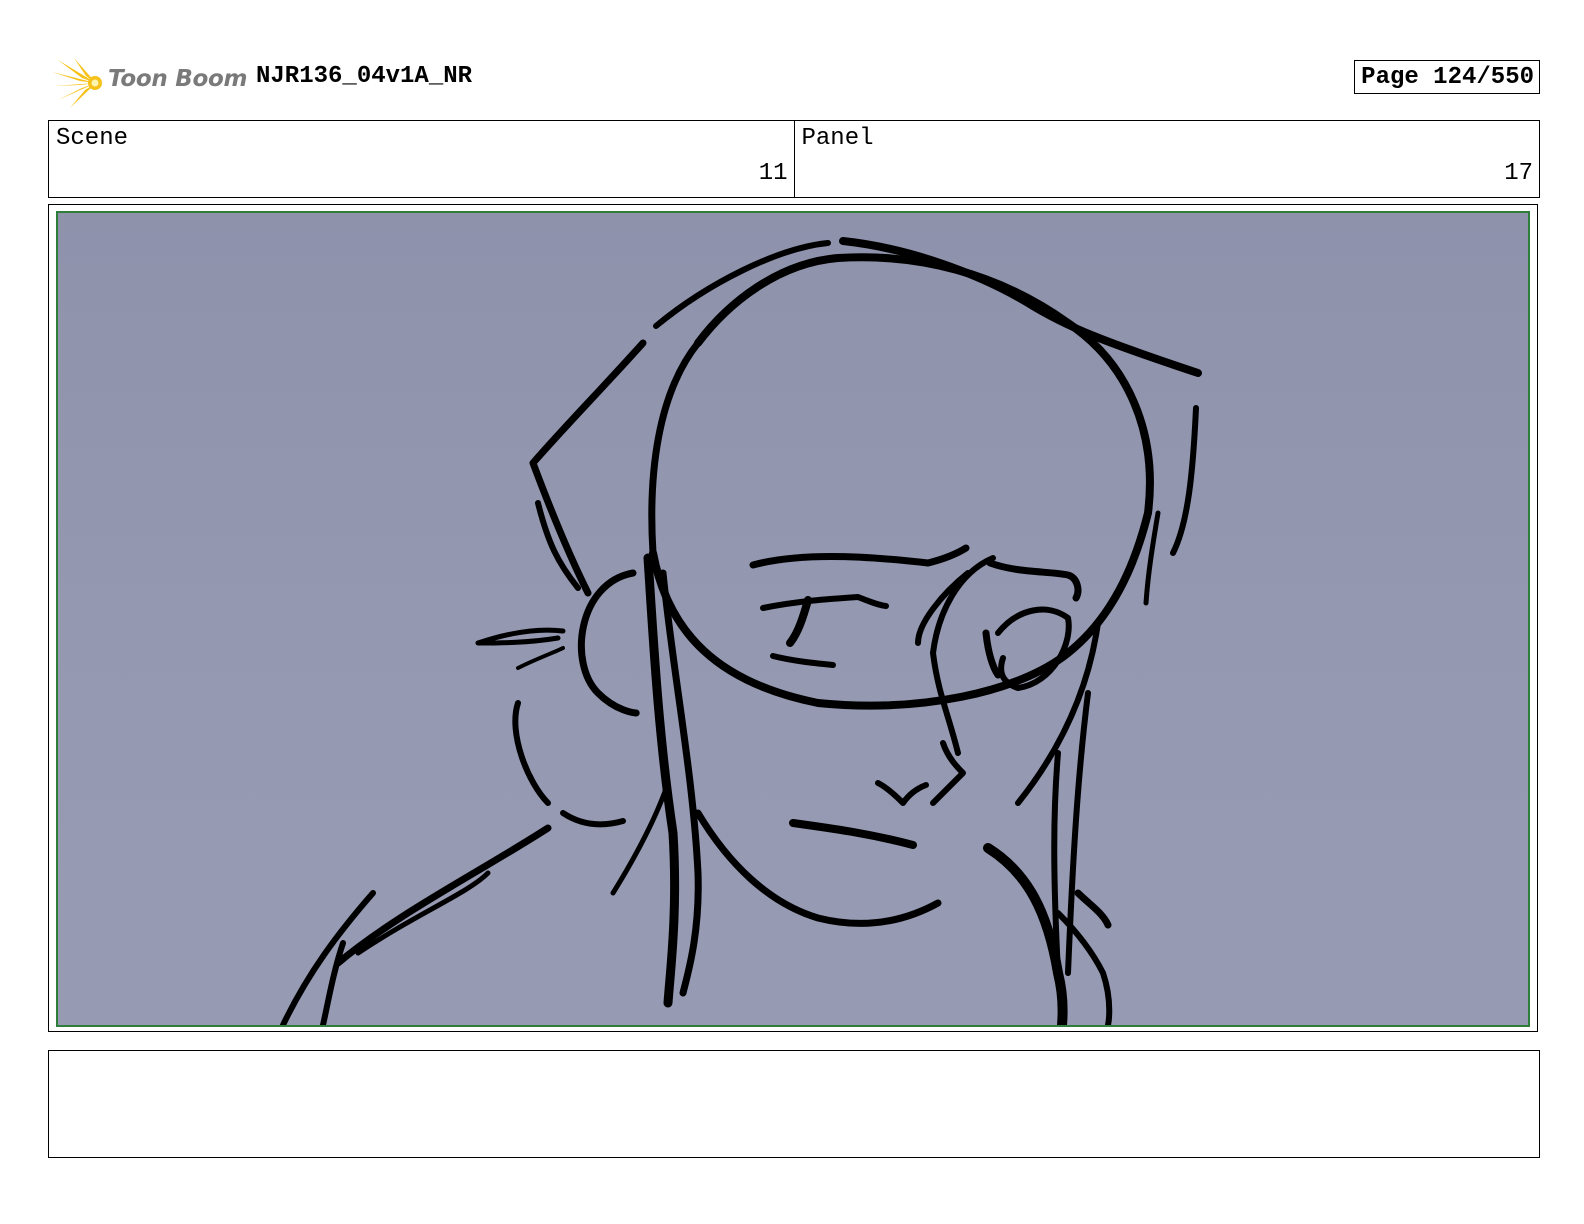 This screenshot has height=1224, width=1584. What do you see at coordinates (1518, 173) in the screenshot?
I see `panel-value: 17` at bounding box center [1518, 173].